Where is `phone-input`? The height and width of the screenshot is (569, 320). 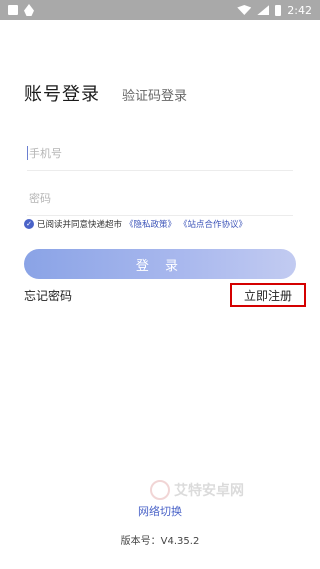 phone-input is located at coordinates (160, 153).